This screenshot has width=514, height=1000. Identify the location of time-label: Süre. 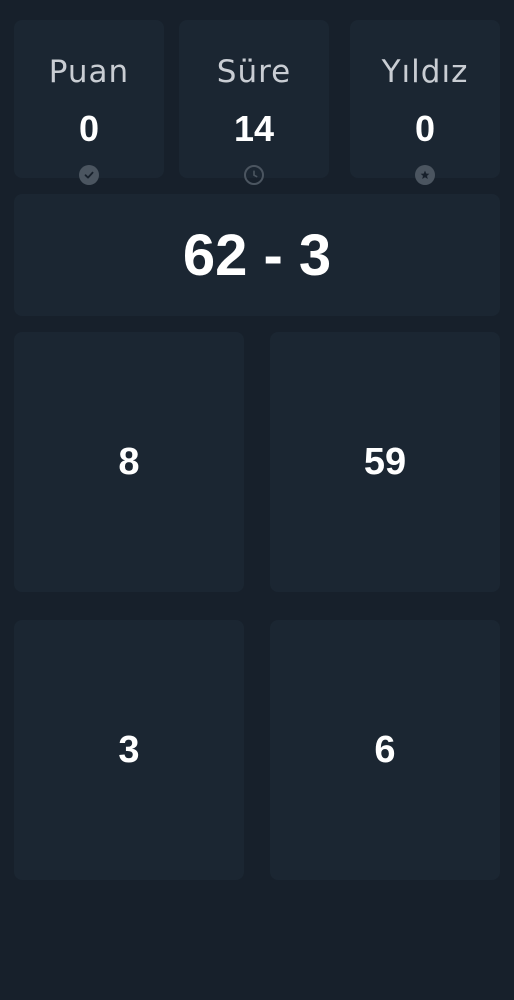
(254, 72).